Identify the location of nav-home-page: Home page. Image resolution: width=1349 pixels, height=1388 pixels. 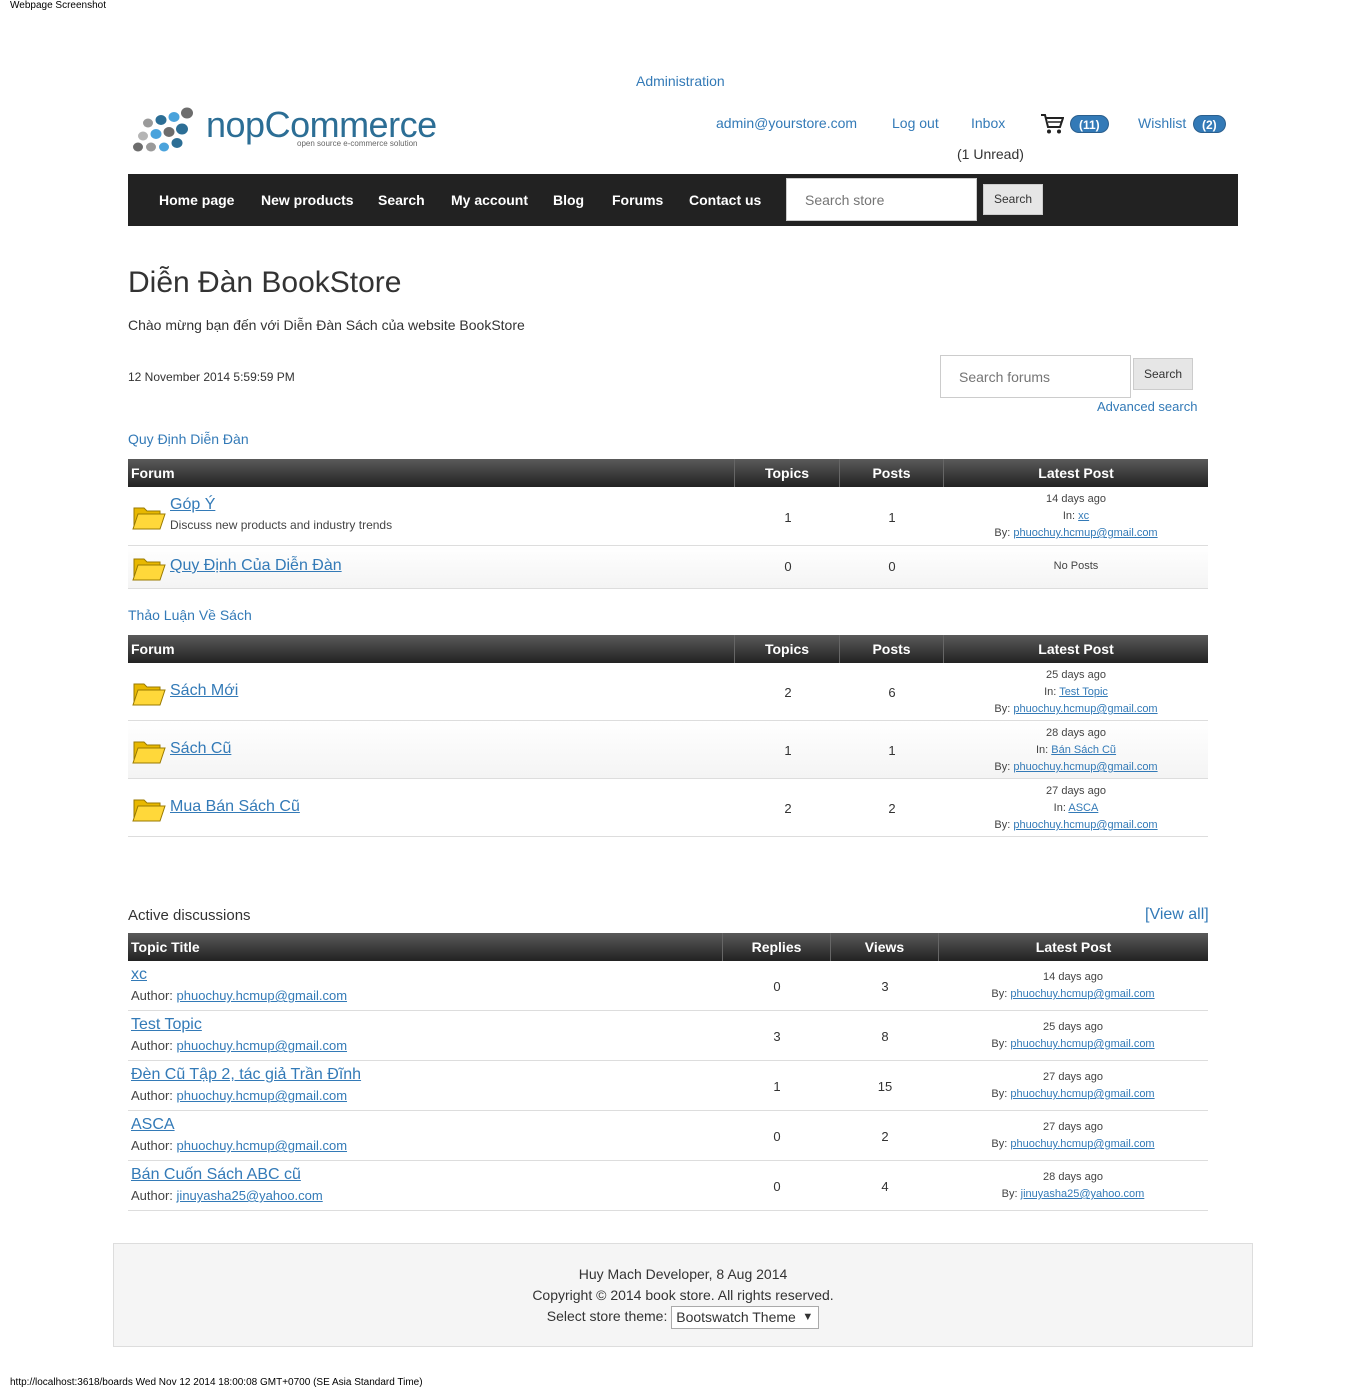
(196, 200).